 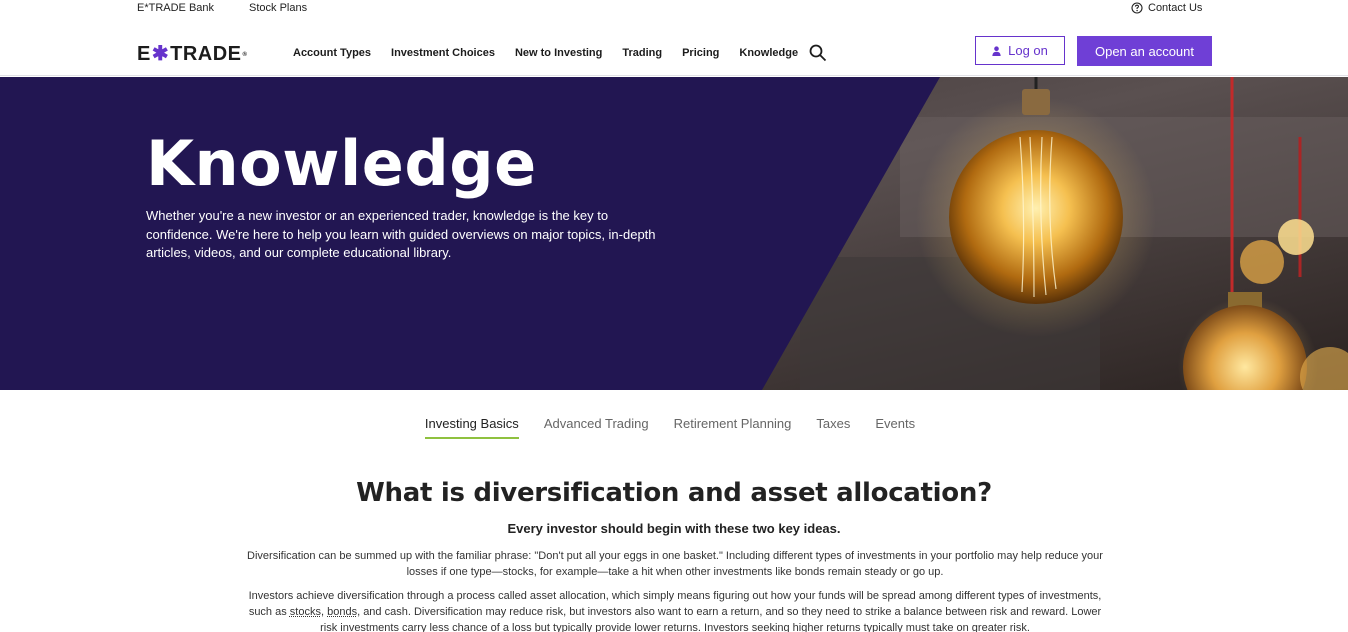 What do you see at coordinates (144, 54) in the screenshot?
I see `logo-text-e: E` at bounding box center [144, 54].